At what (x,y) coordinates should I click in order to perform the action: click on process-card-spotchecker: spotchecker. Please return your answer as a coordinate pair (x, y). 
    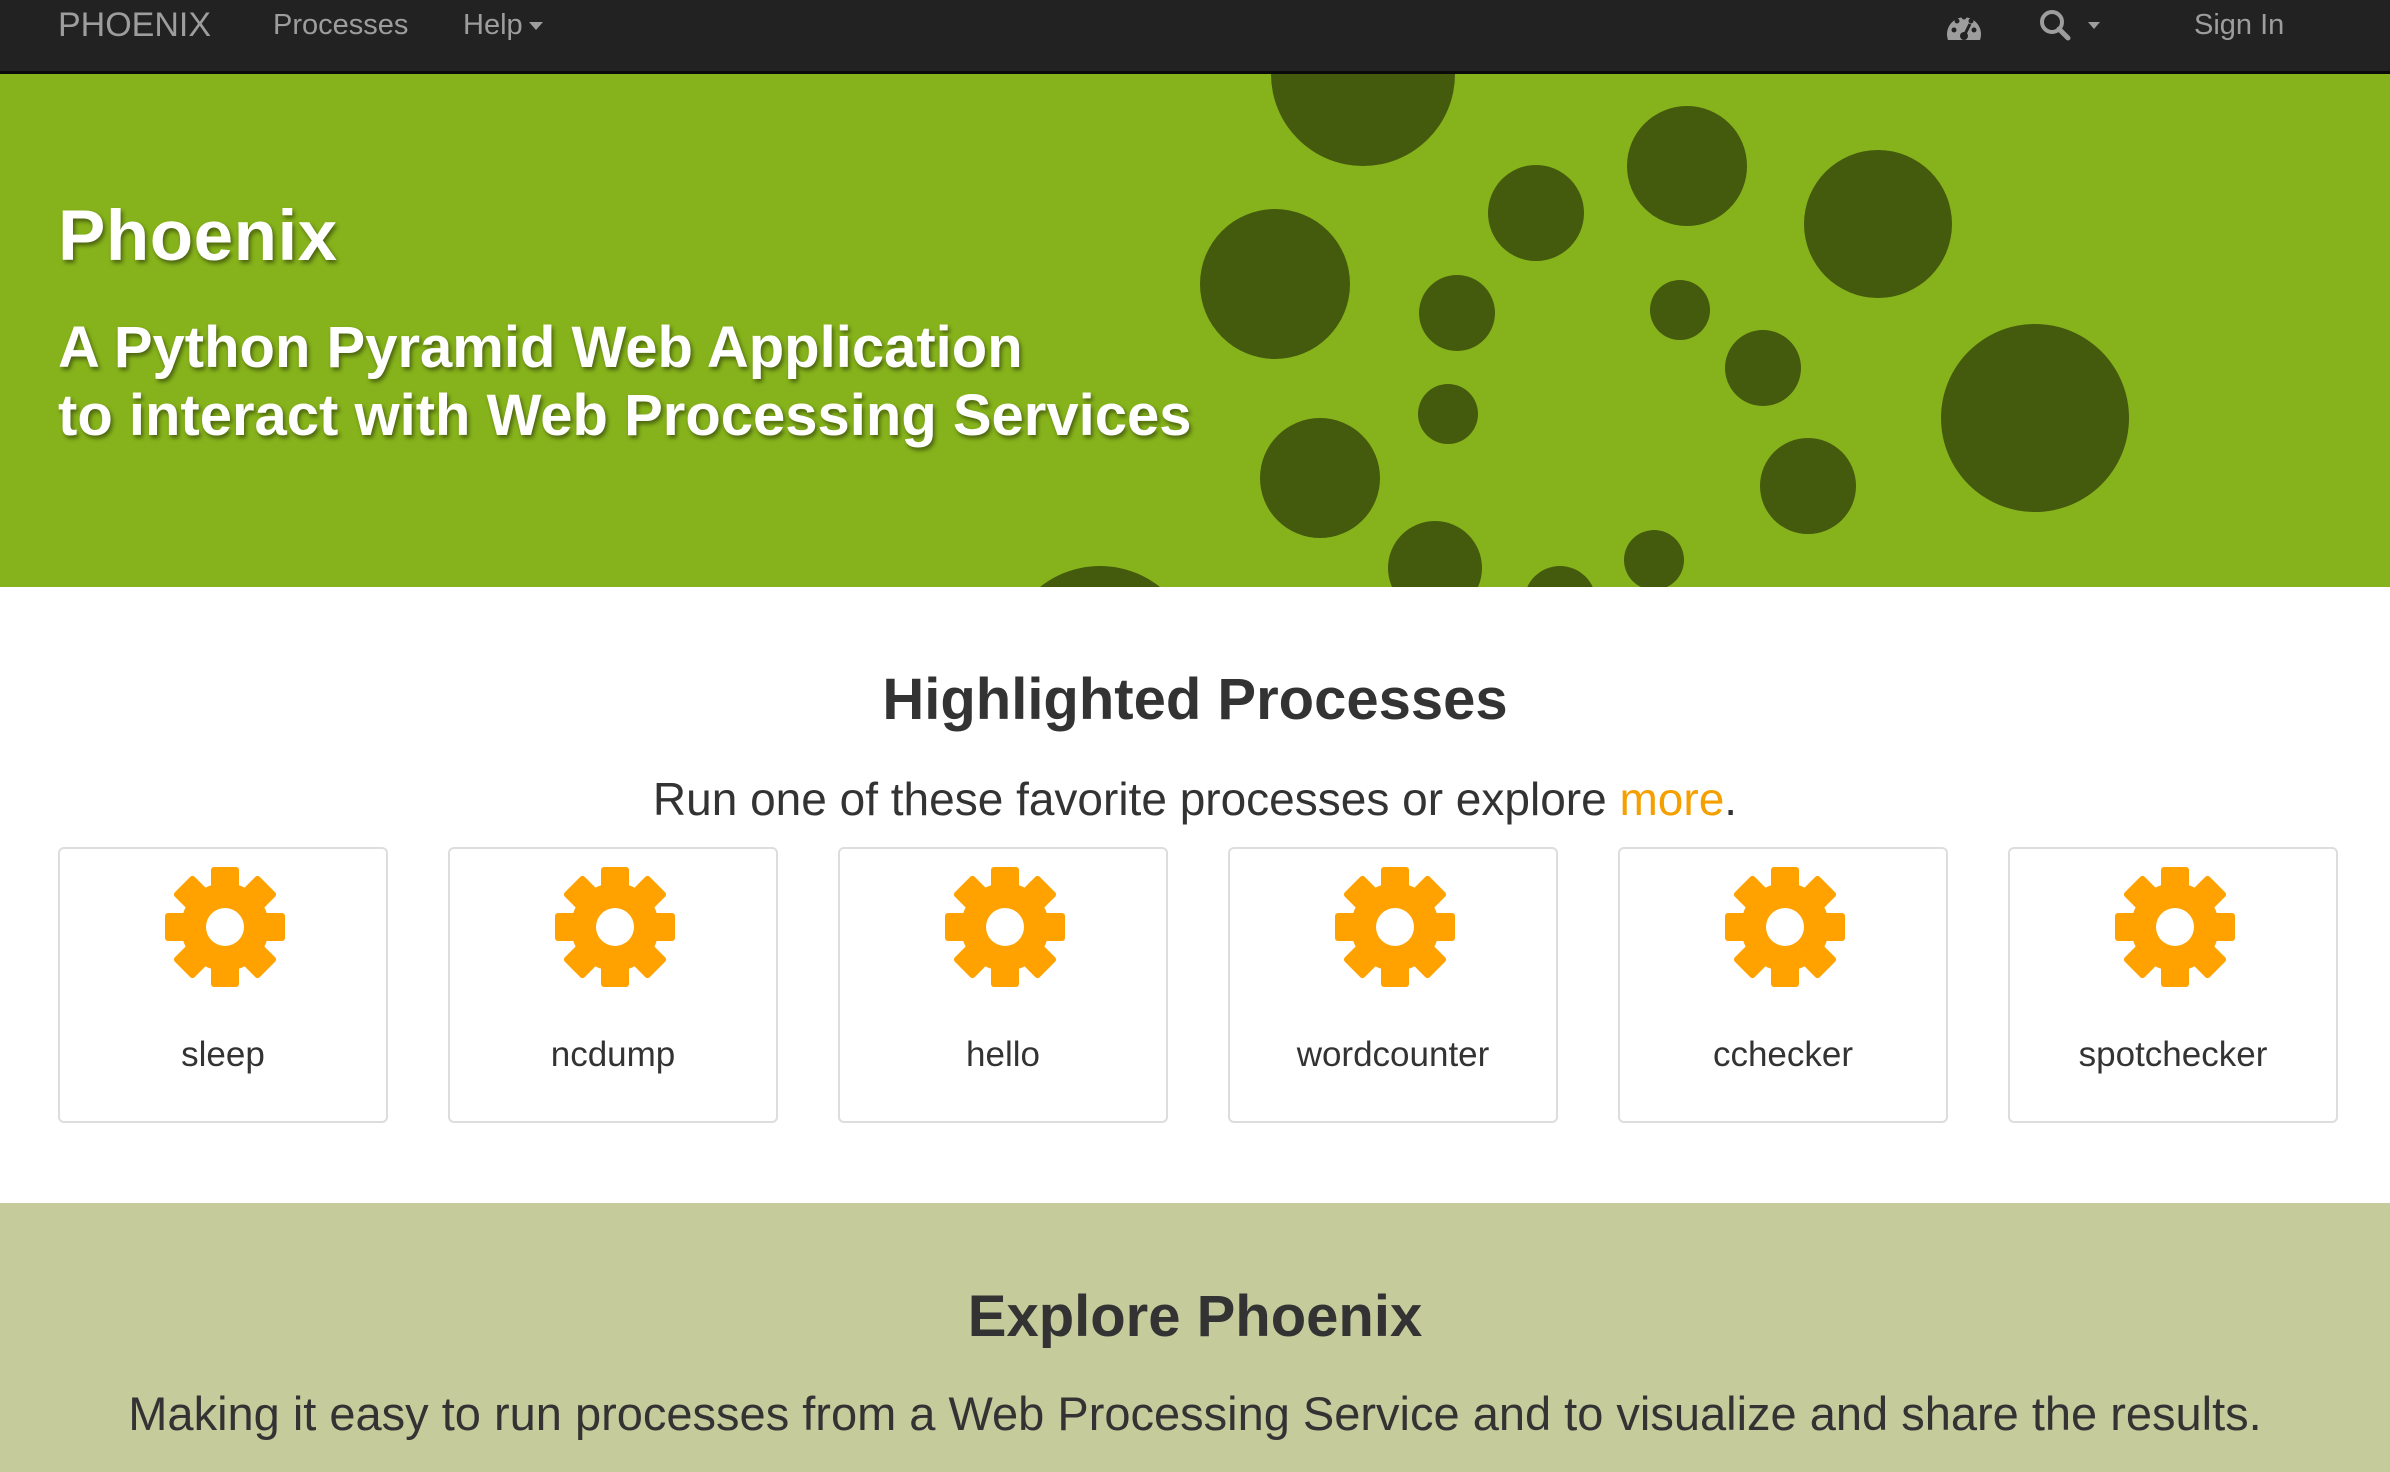
    Looking at the image, I should click on (2173, 985).